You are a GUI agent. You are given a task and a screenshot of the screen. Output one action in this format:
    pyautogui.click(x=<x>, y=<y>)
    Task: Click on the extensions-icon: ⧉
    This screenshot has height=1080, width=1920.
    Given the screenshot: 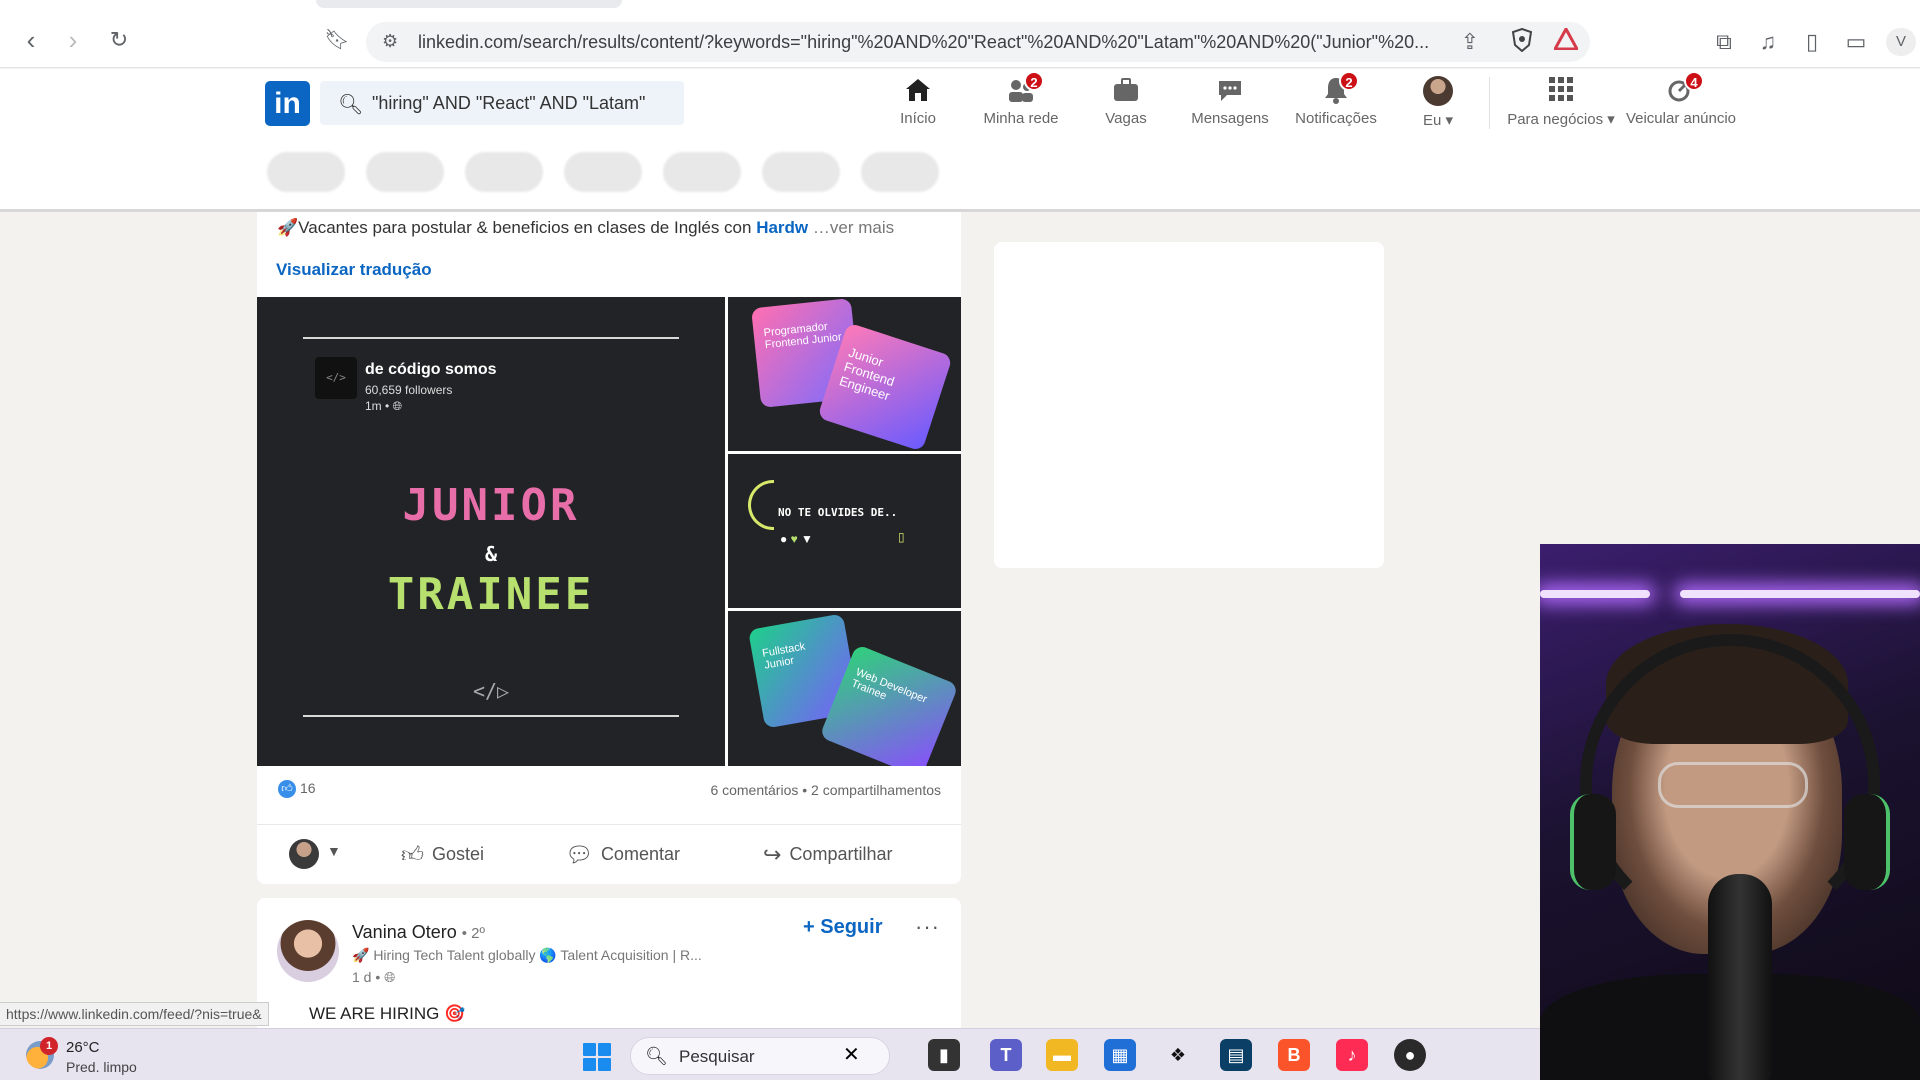 What is the action you would take?
    pyautogui.click(x=1724, y=42)
    